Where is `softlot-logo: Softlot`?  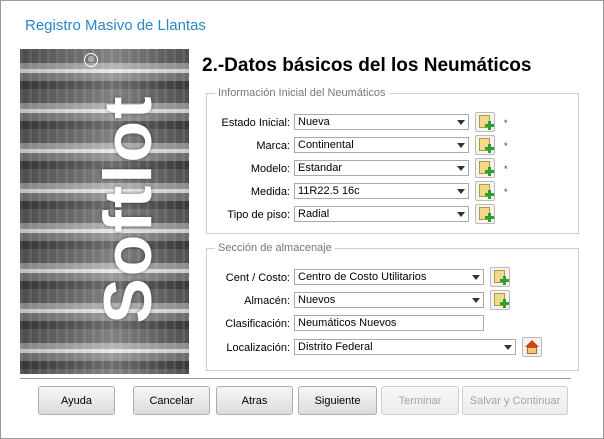 softlot-logo: Softlot is located at coordinates (128, 209).